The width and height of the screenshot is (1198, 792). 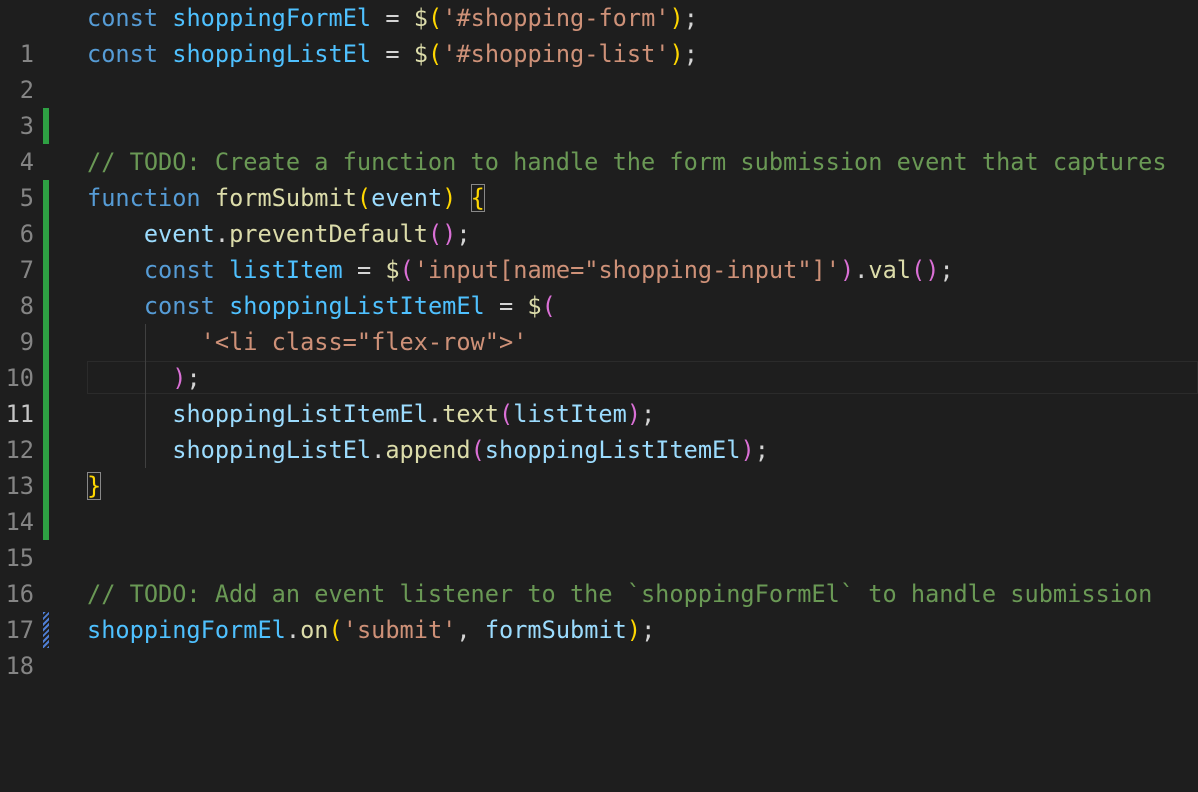 I want to click on code-text: const shoppingListItemEl = $(, so click(x=321, y=306).